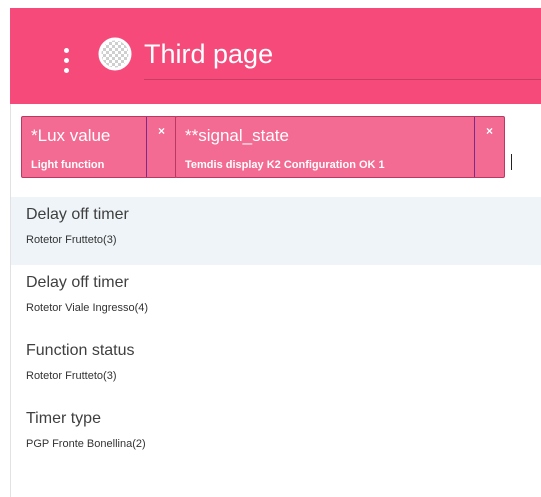 The width and height of the screenshot is (541, 497). What do you see at coordinates (71, 135) in the screenshot?
I see `chip-title: *Lux value` at bounding box center [71, 135].